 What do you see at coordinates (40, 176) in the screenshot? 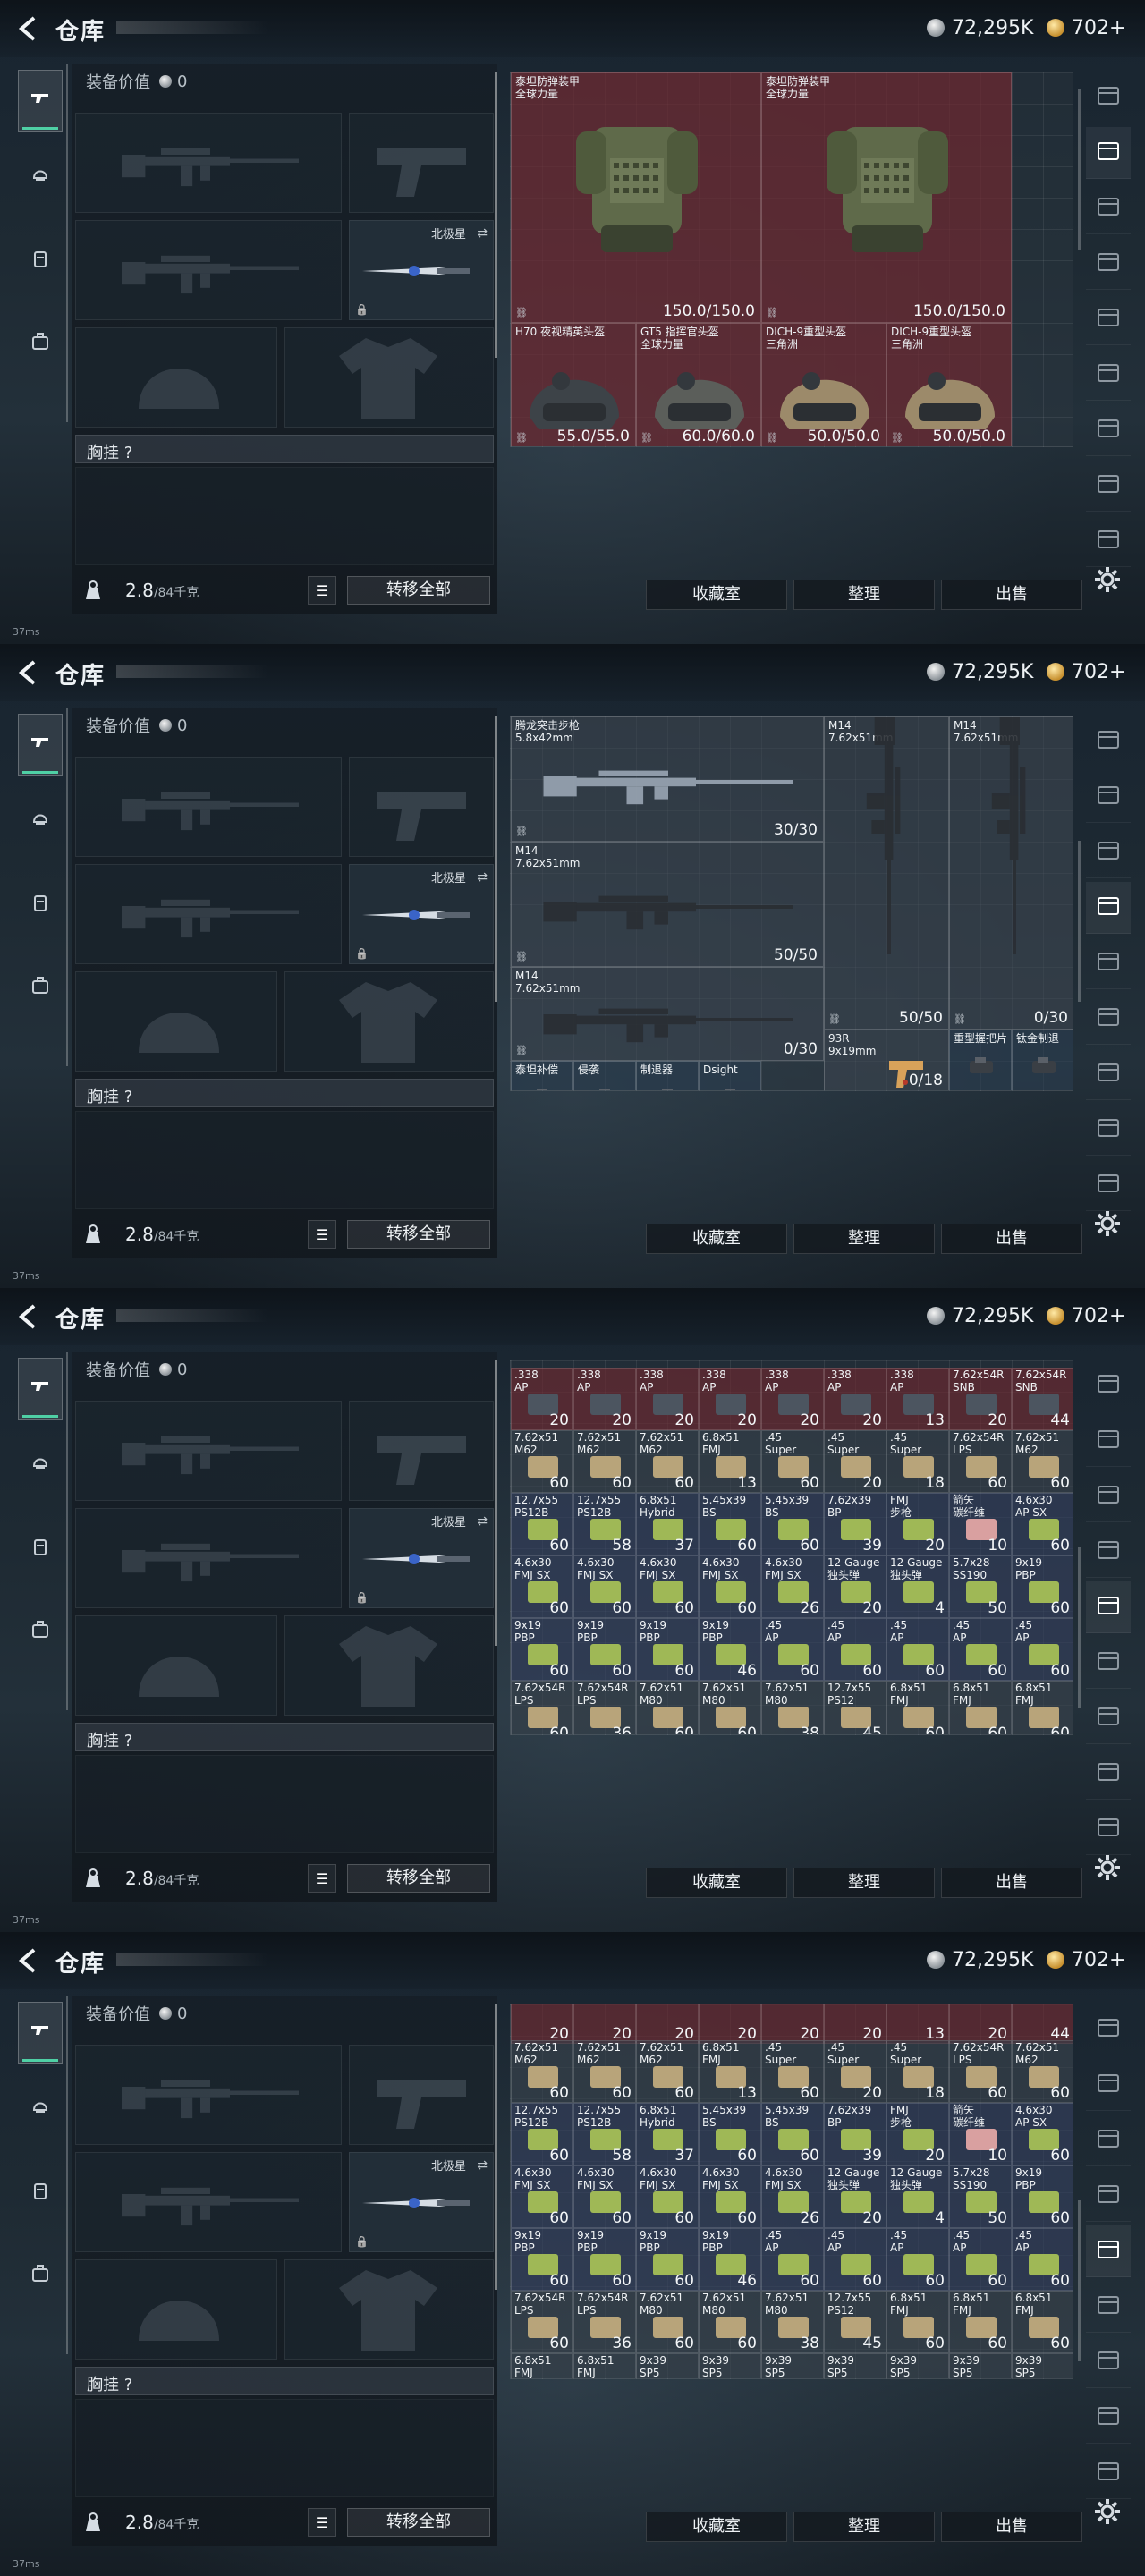
I see `tab-helmet` at bounding box center [40, 176].